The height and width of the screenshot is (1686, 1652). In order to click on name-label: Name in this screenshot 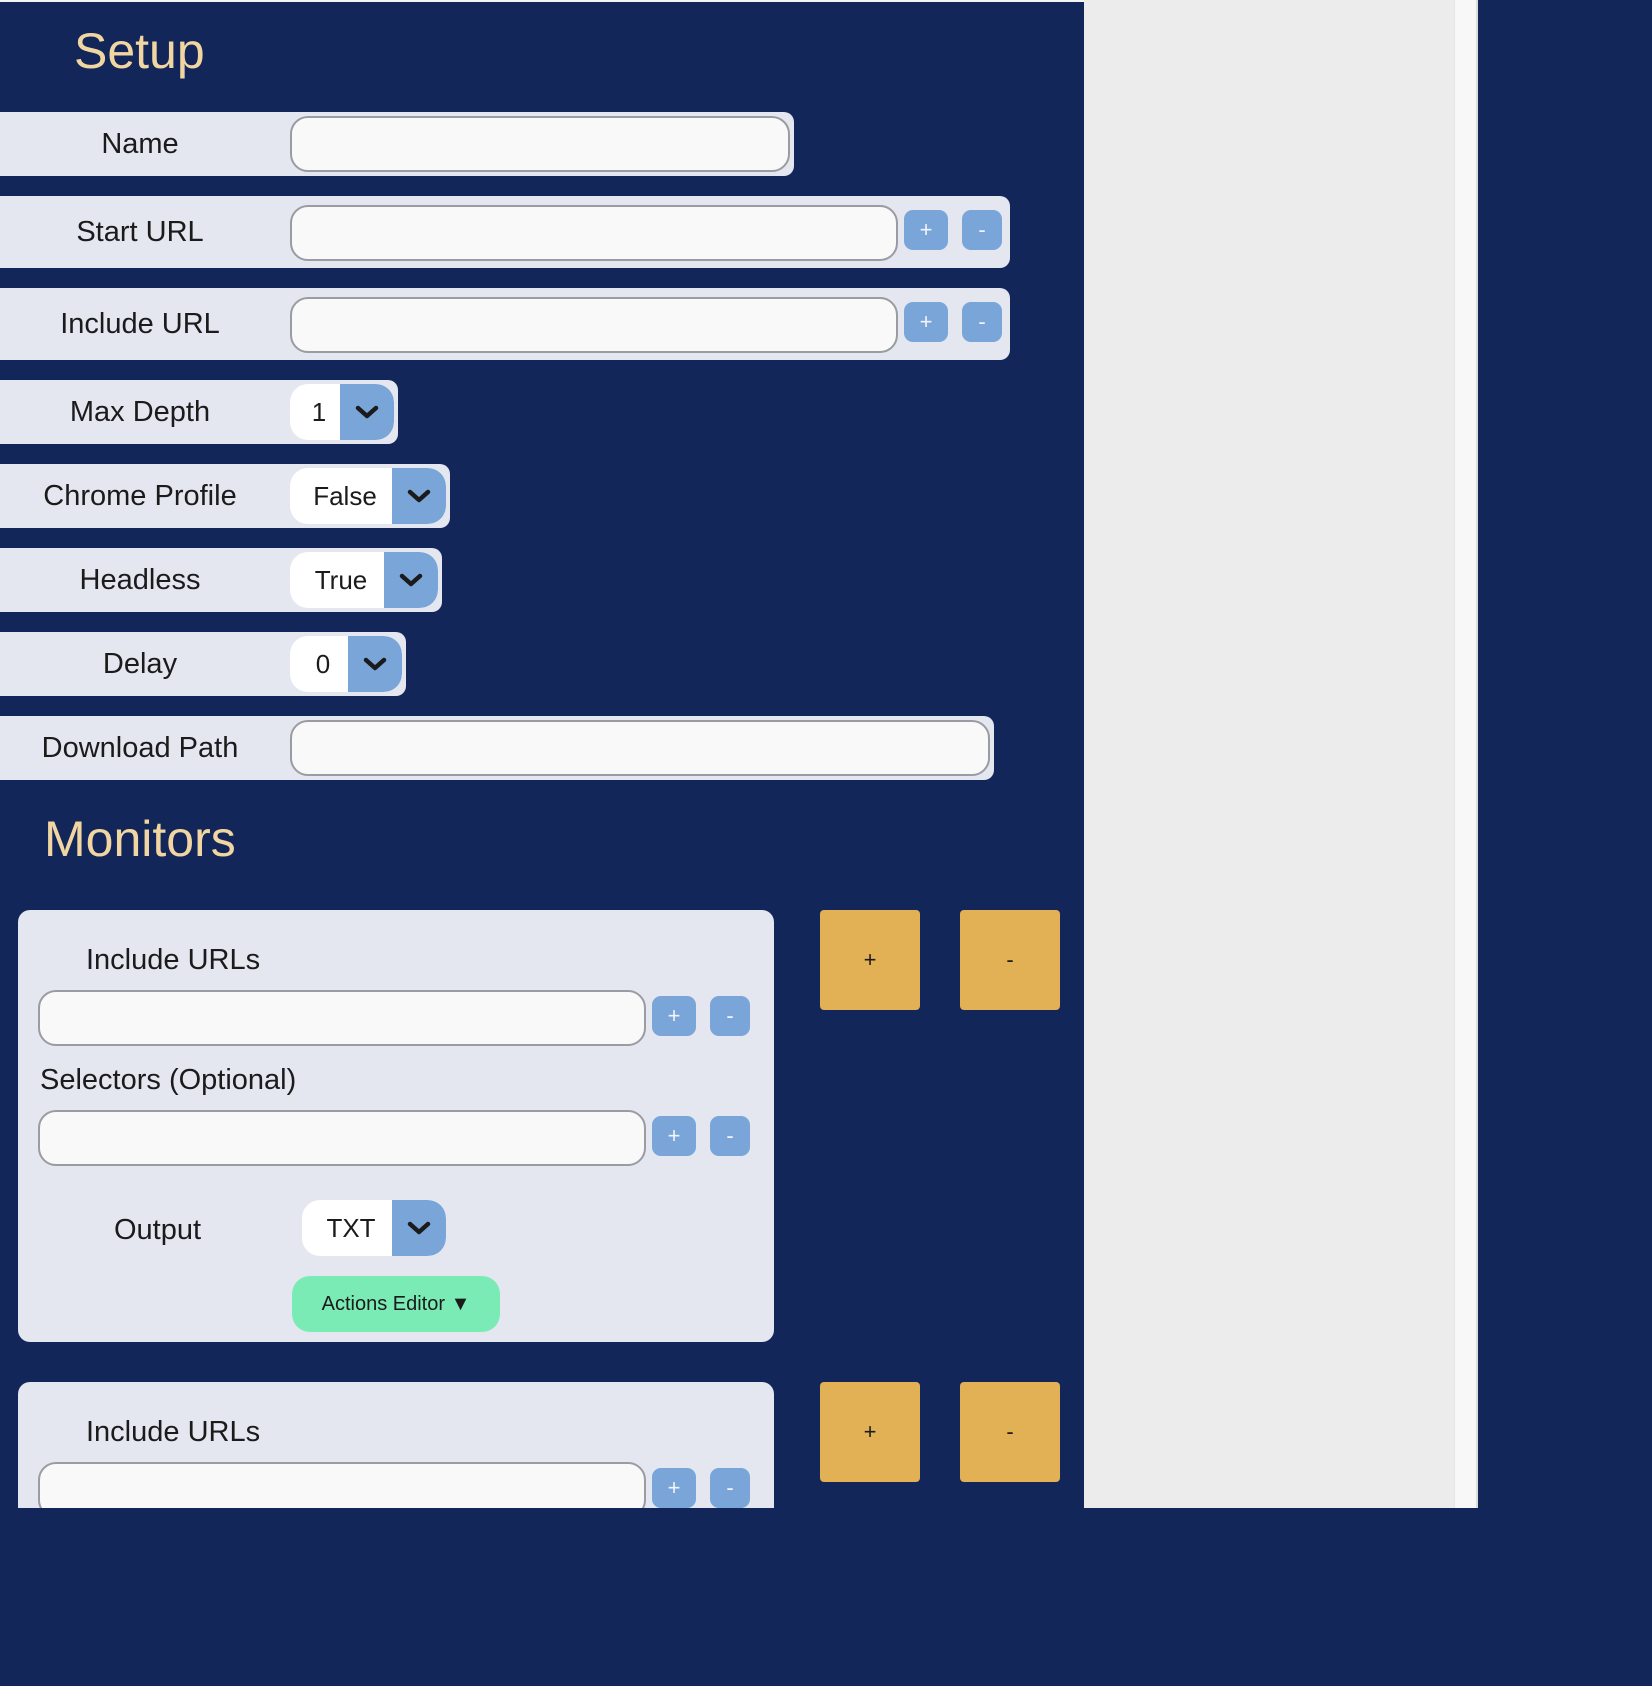, I will do `click(140, 143)`.